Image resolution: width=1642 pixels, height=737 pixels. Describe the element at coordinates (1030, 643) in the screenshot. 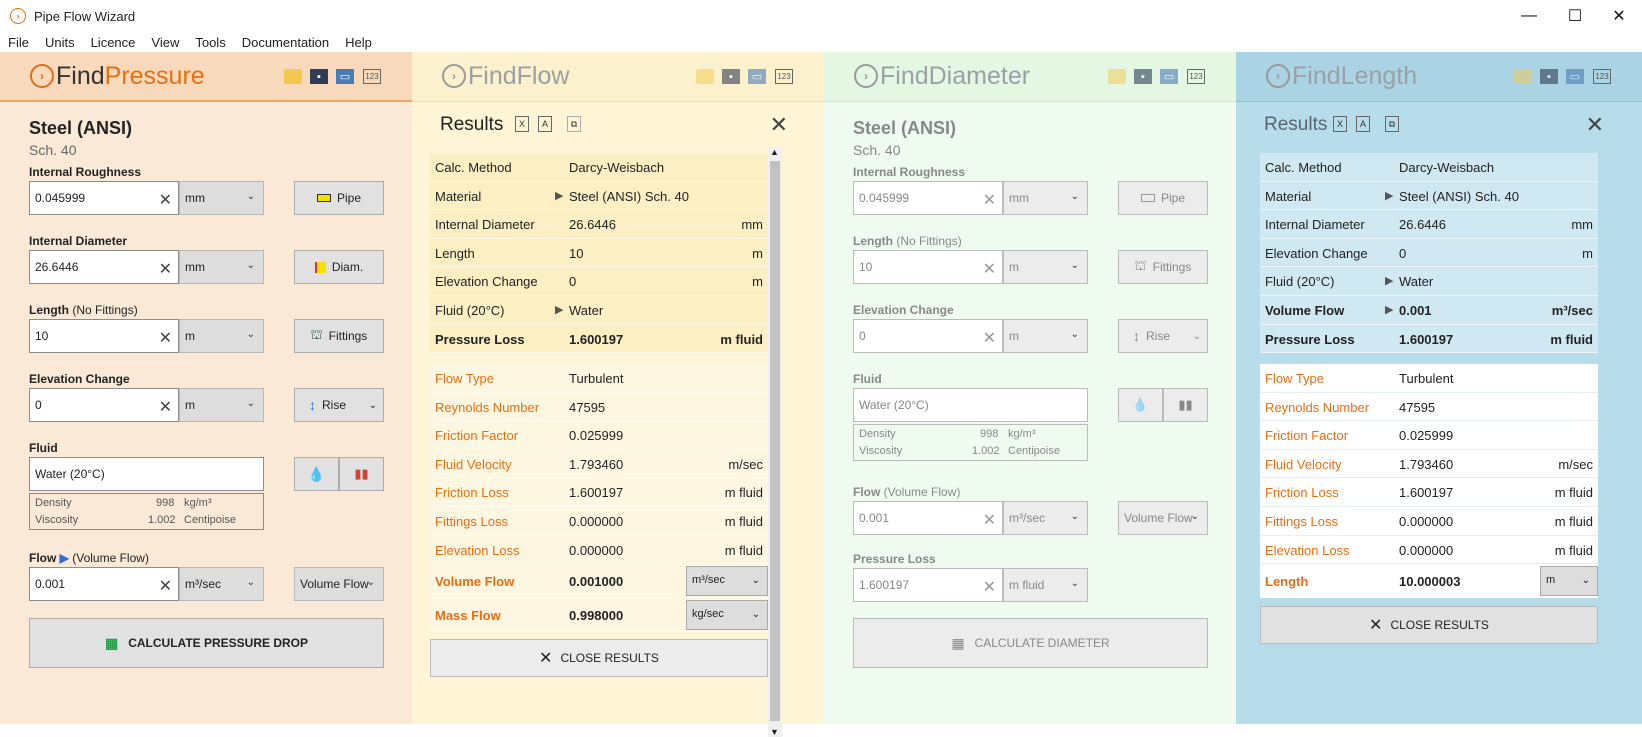

I see `calculate-diameter-button: ▦ CALCULATE DIAMETER` at that location.